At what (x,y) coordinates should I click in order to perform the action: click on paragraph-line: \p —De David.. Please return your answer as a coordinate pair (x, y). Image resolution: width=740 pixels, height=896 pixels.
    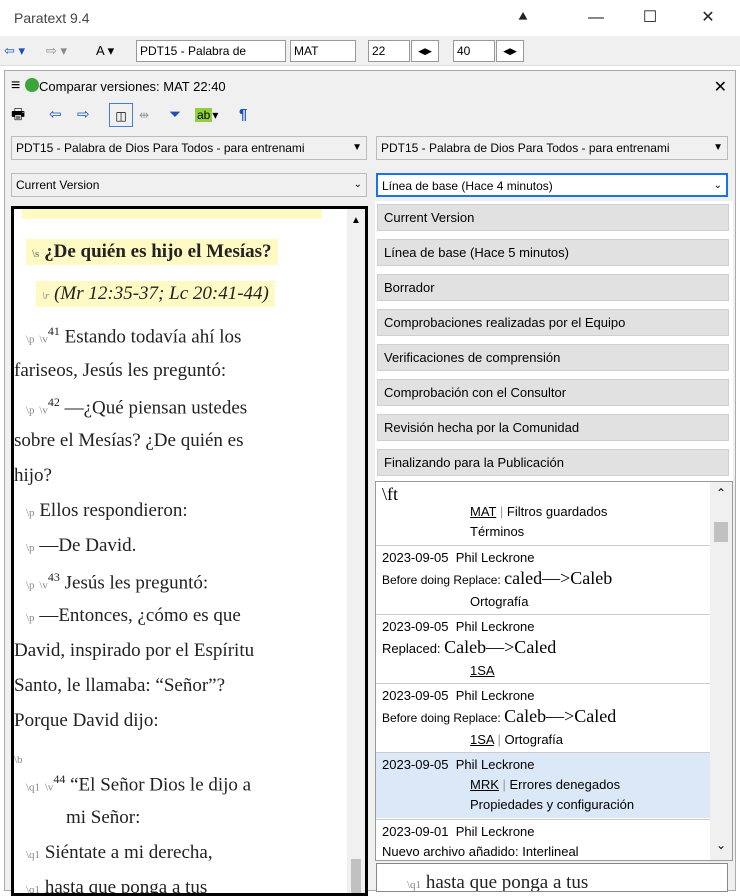
    Looking at the image, I should click on (81, 545).